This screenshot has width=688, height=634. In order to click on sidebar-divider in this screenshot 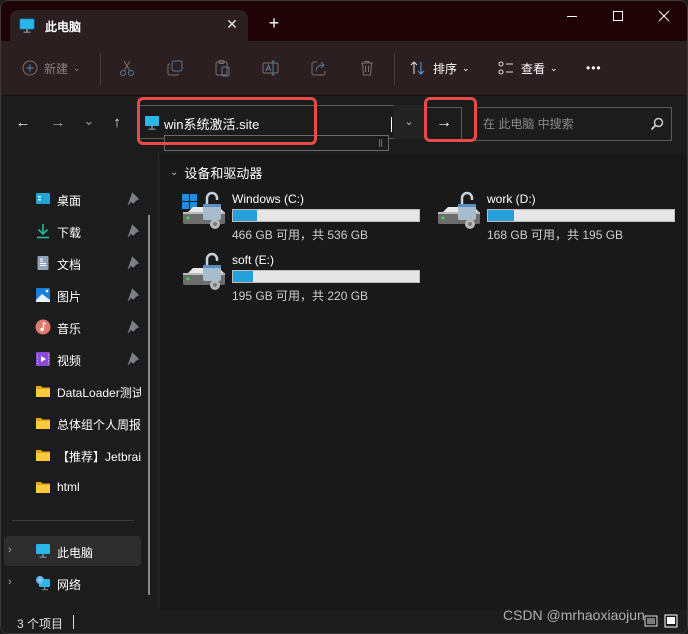, I will do `click(73, 520)`.